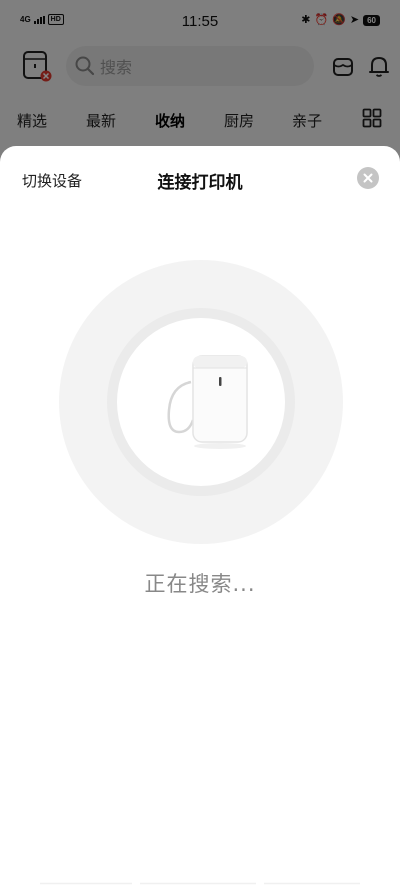  Describe the element at coordinates (200, 883) in the screenshot. I see `bottom-dividers` at that location.